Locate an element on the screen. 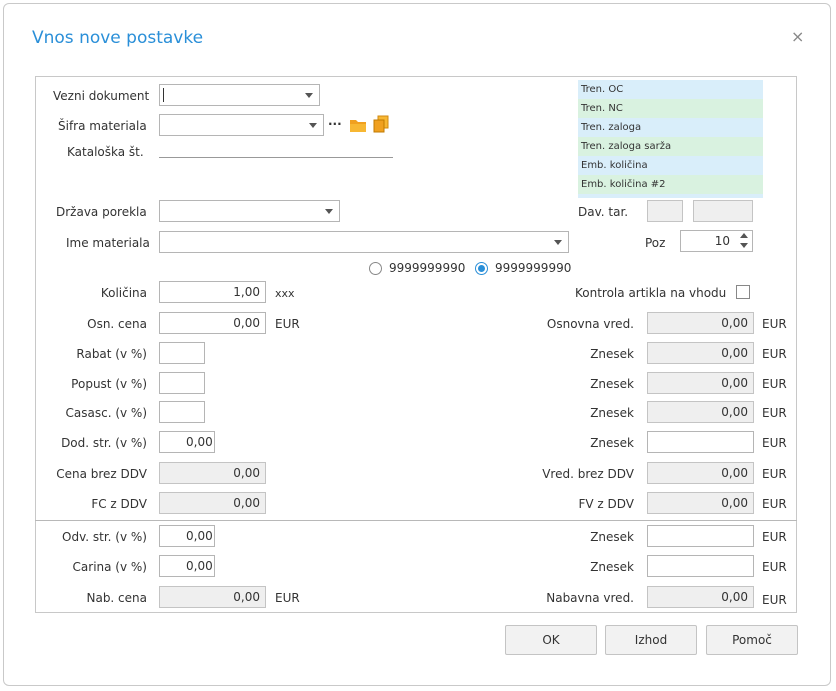 The width and height of the screenshot is (836, 691). dav-tar-label: Dav. tar. is located at coordinates (603, 212).